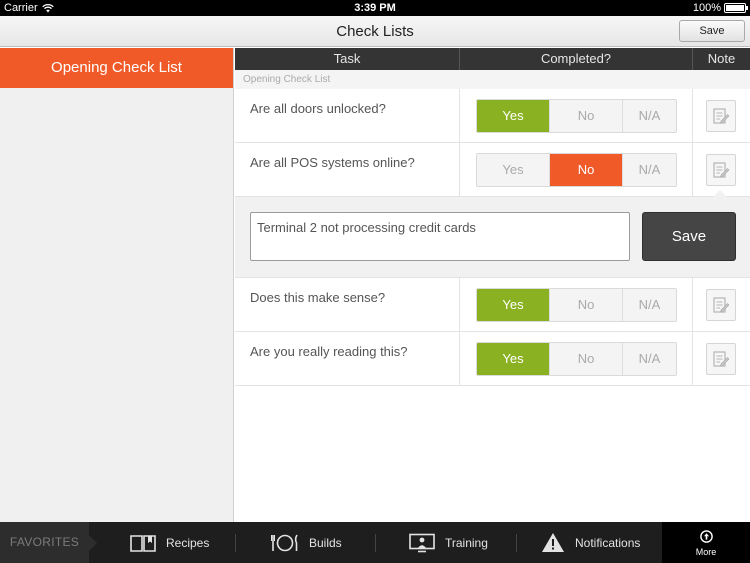 This screenshot has width=750, height=563. I want to click on task-label: Are you really reading this?, so click(347, 358).